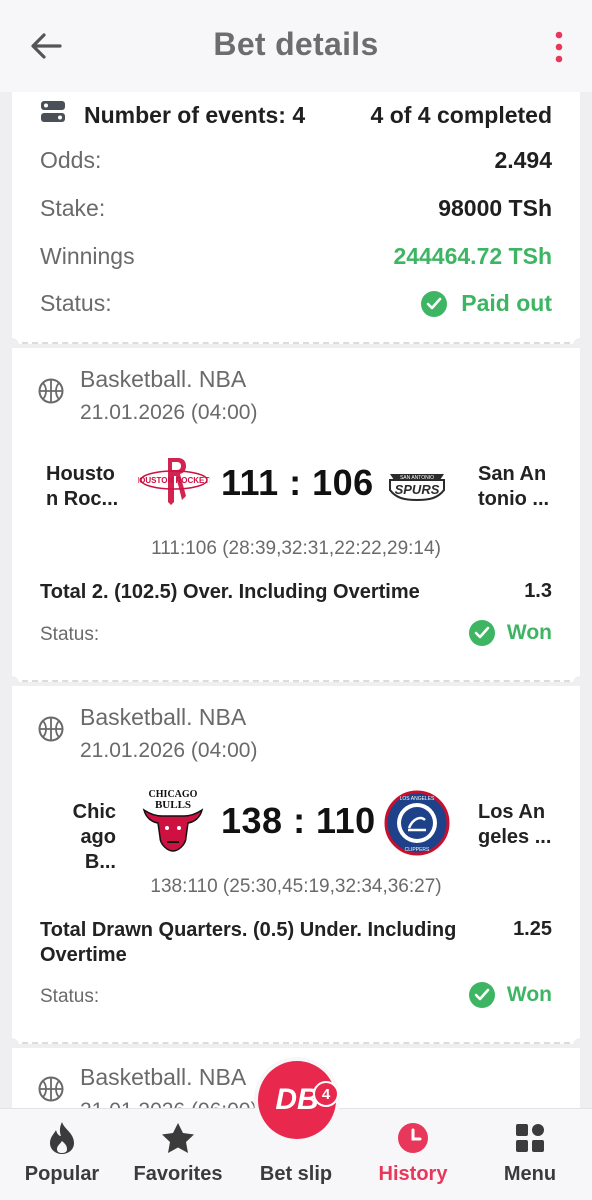 This screenshot has height=1200, width=592. Describe the element at coordinates (174, 489) in the screenshot. I see `houston-rockets-logo: HOUSTON ROCKETS` at that location.